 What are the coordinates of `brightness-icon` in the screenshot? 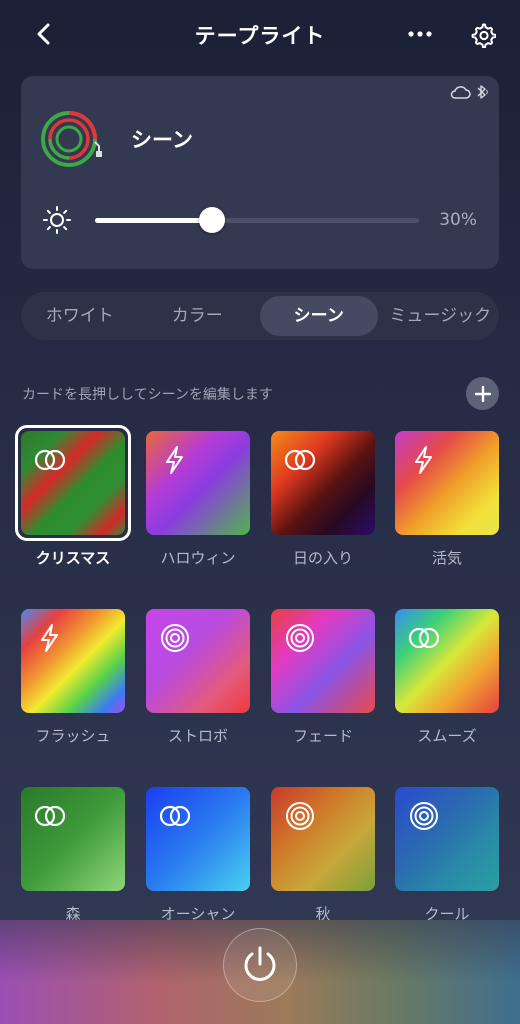 It's located at (57, 220).